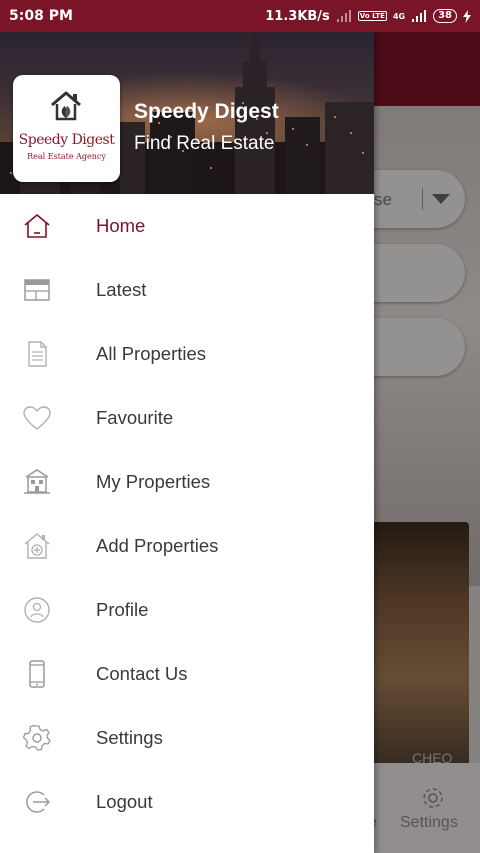 The width and height of the screenshot is (480, 853). Describe the element at coordinates (467, 16) in the screenshot. I see `charging-icon` at that location.